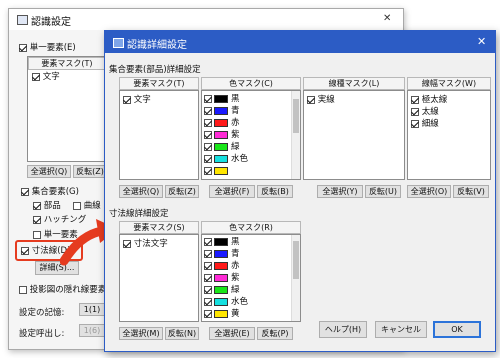 Image resolution: width=500 pixels, height=358 pixels. I want to click on list-item, so click(217, 171).